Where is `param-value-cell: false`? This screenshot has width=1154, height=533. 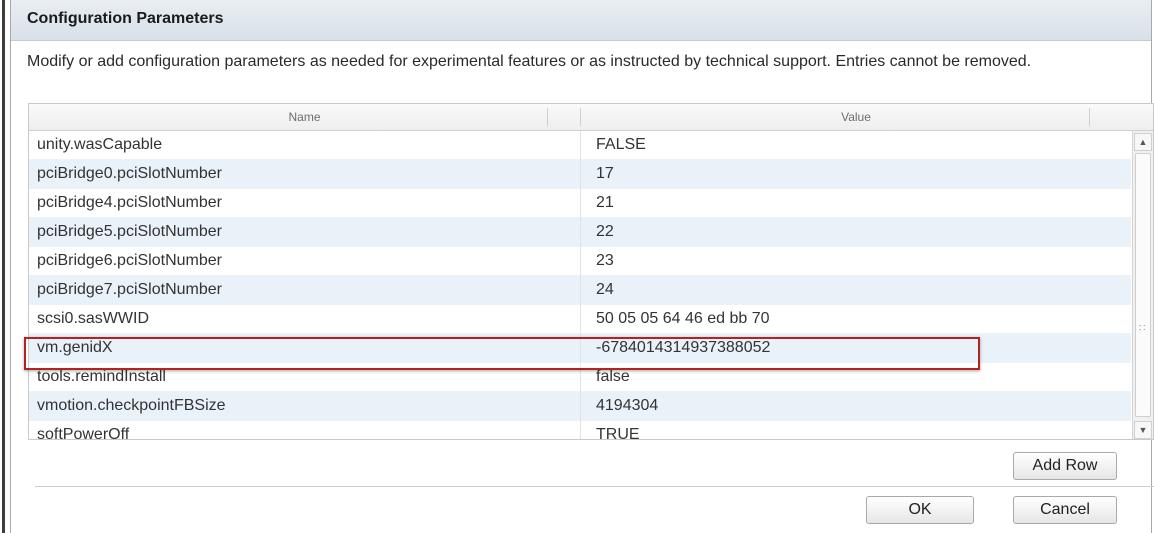 param-value-cell: false is located at coordinates (613, 377).